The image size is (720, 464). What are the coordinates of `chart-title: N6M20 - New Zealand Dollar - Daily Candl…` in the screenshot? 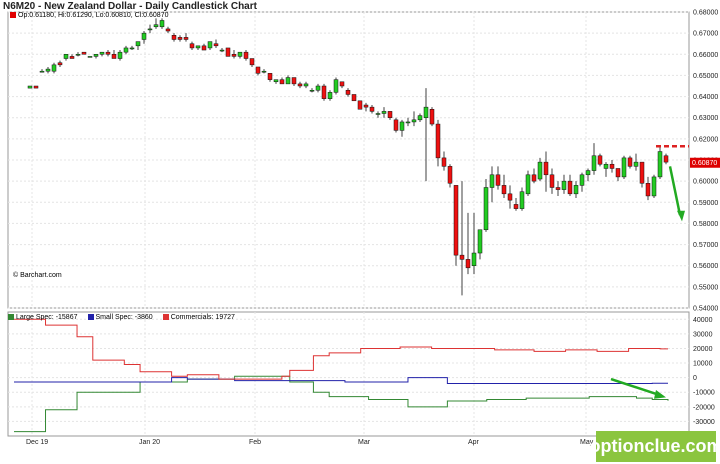 It's located at (130, 6).